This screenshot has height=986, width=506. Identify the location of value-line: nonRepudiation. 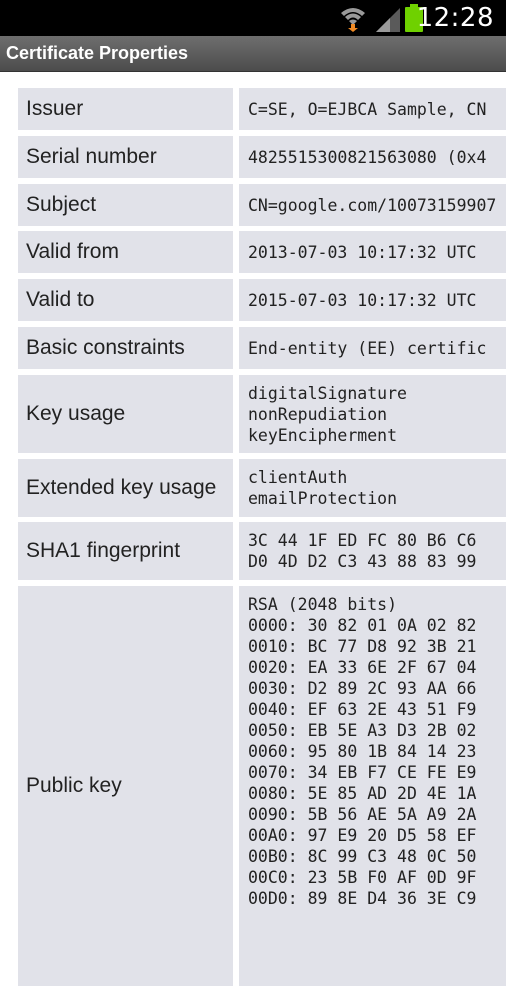
(318, 414).